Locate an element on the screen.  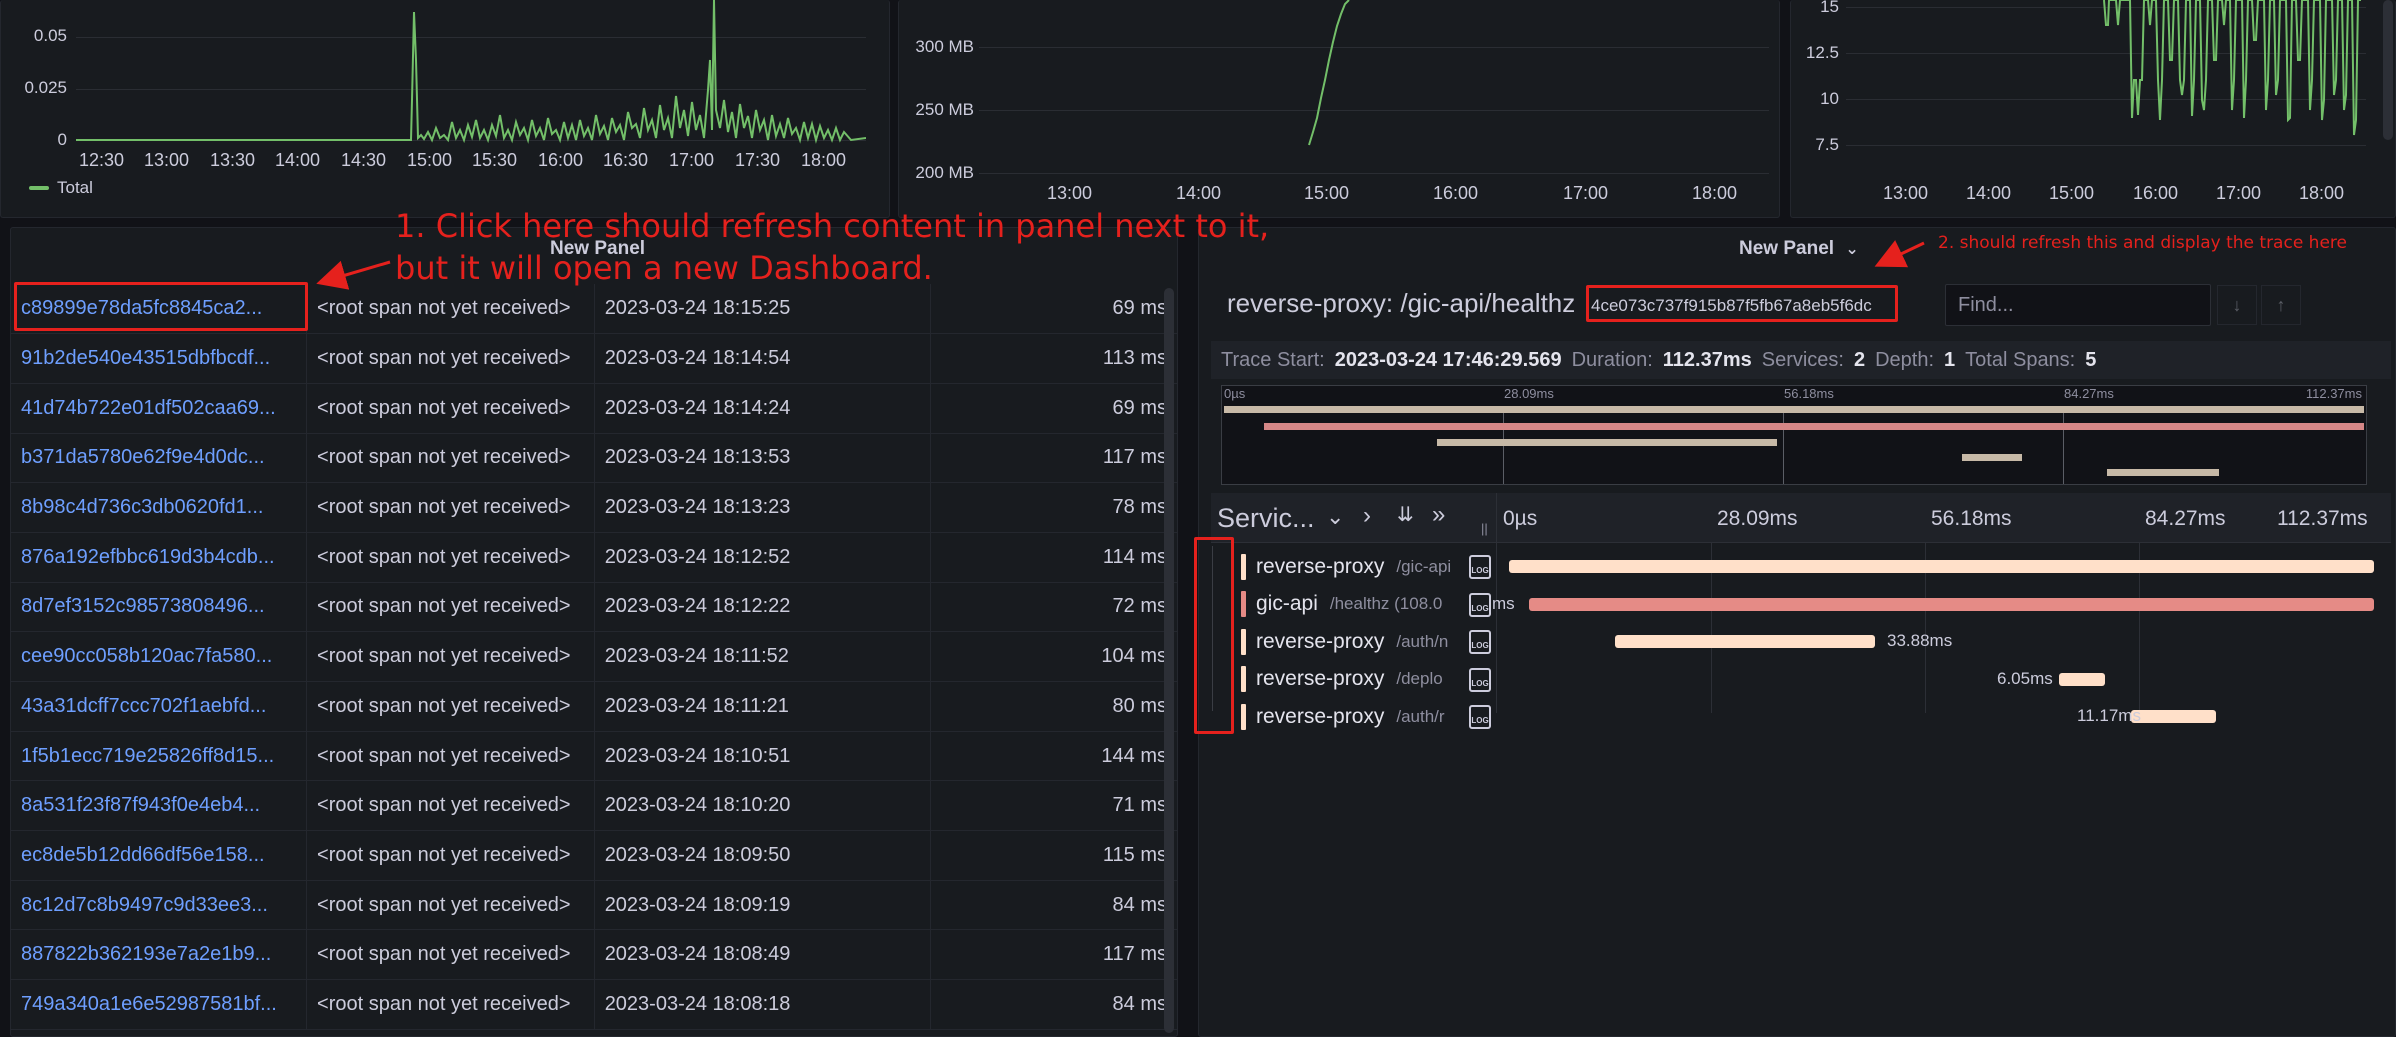
timeline-tick: 84.27ms is located at coordinates (2185, 518).